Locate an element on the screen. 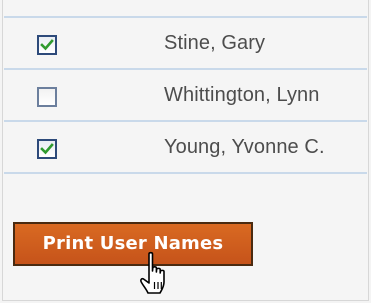  user-name: Young, Yvonne C. is located at coordinates (244, 147).